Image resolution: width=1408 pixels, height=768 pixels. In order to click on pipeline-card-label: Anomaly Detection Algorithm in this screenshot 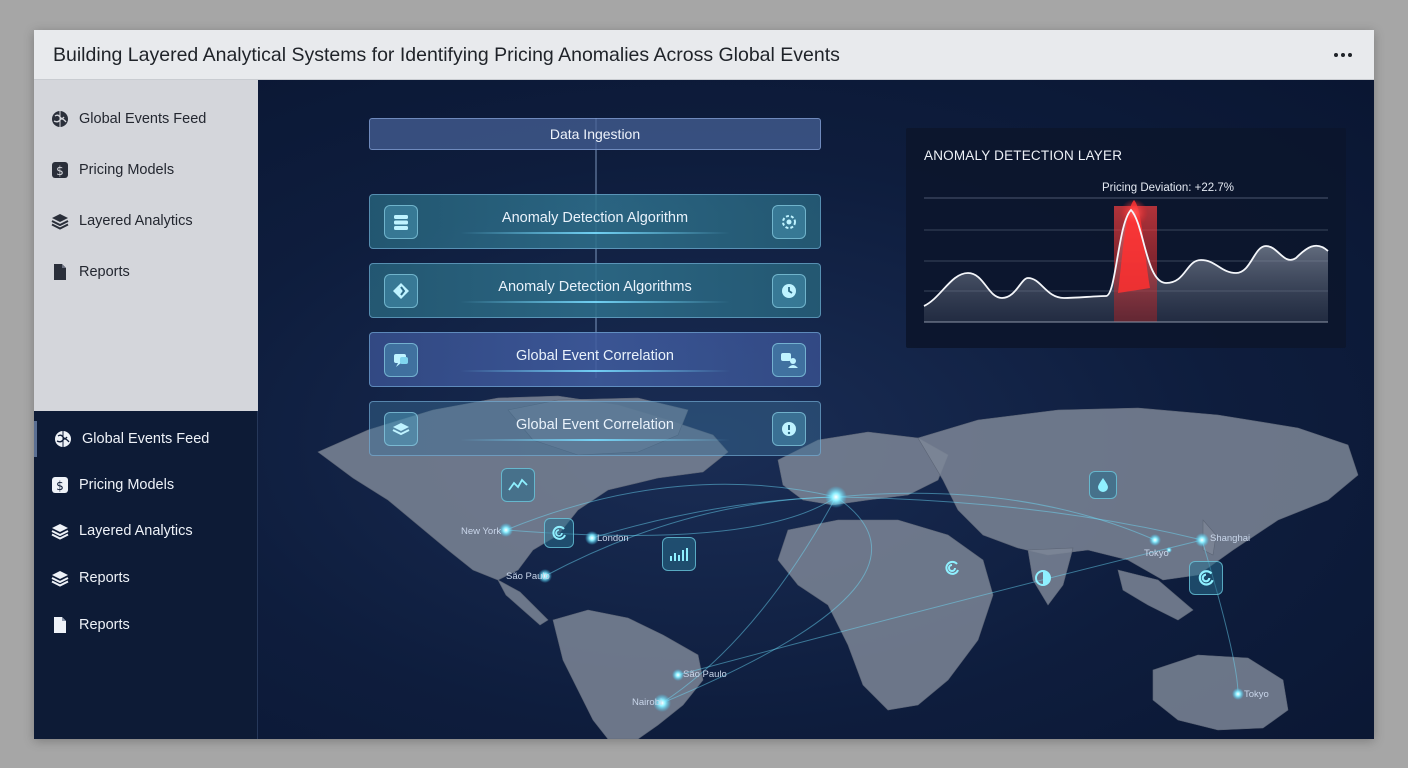, I will do `click(595, 218)`.